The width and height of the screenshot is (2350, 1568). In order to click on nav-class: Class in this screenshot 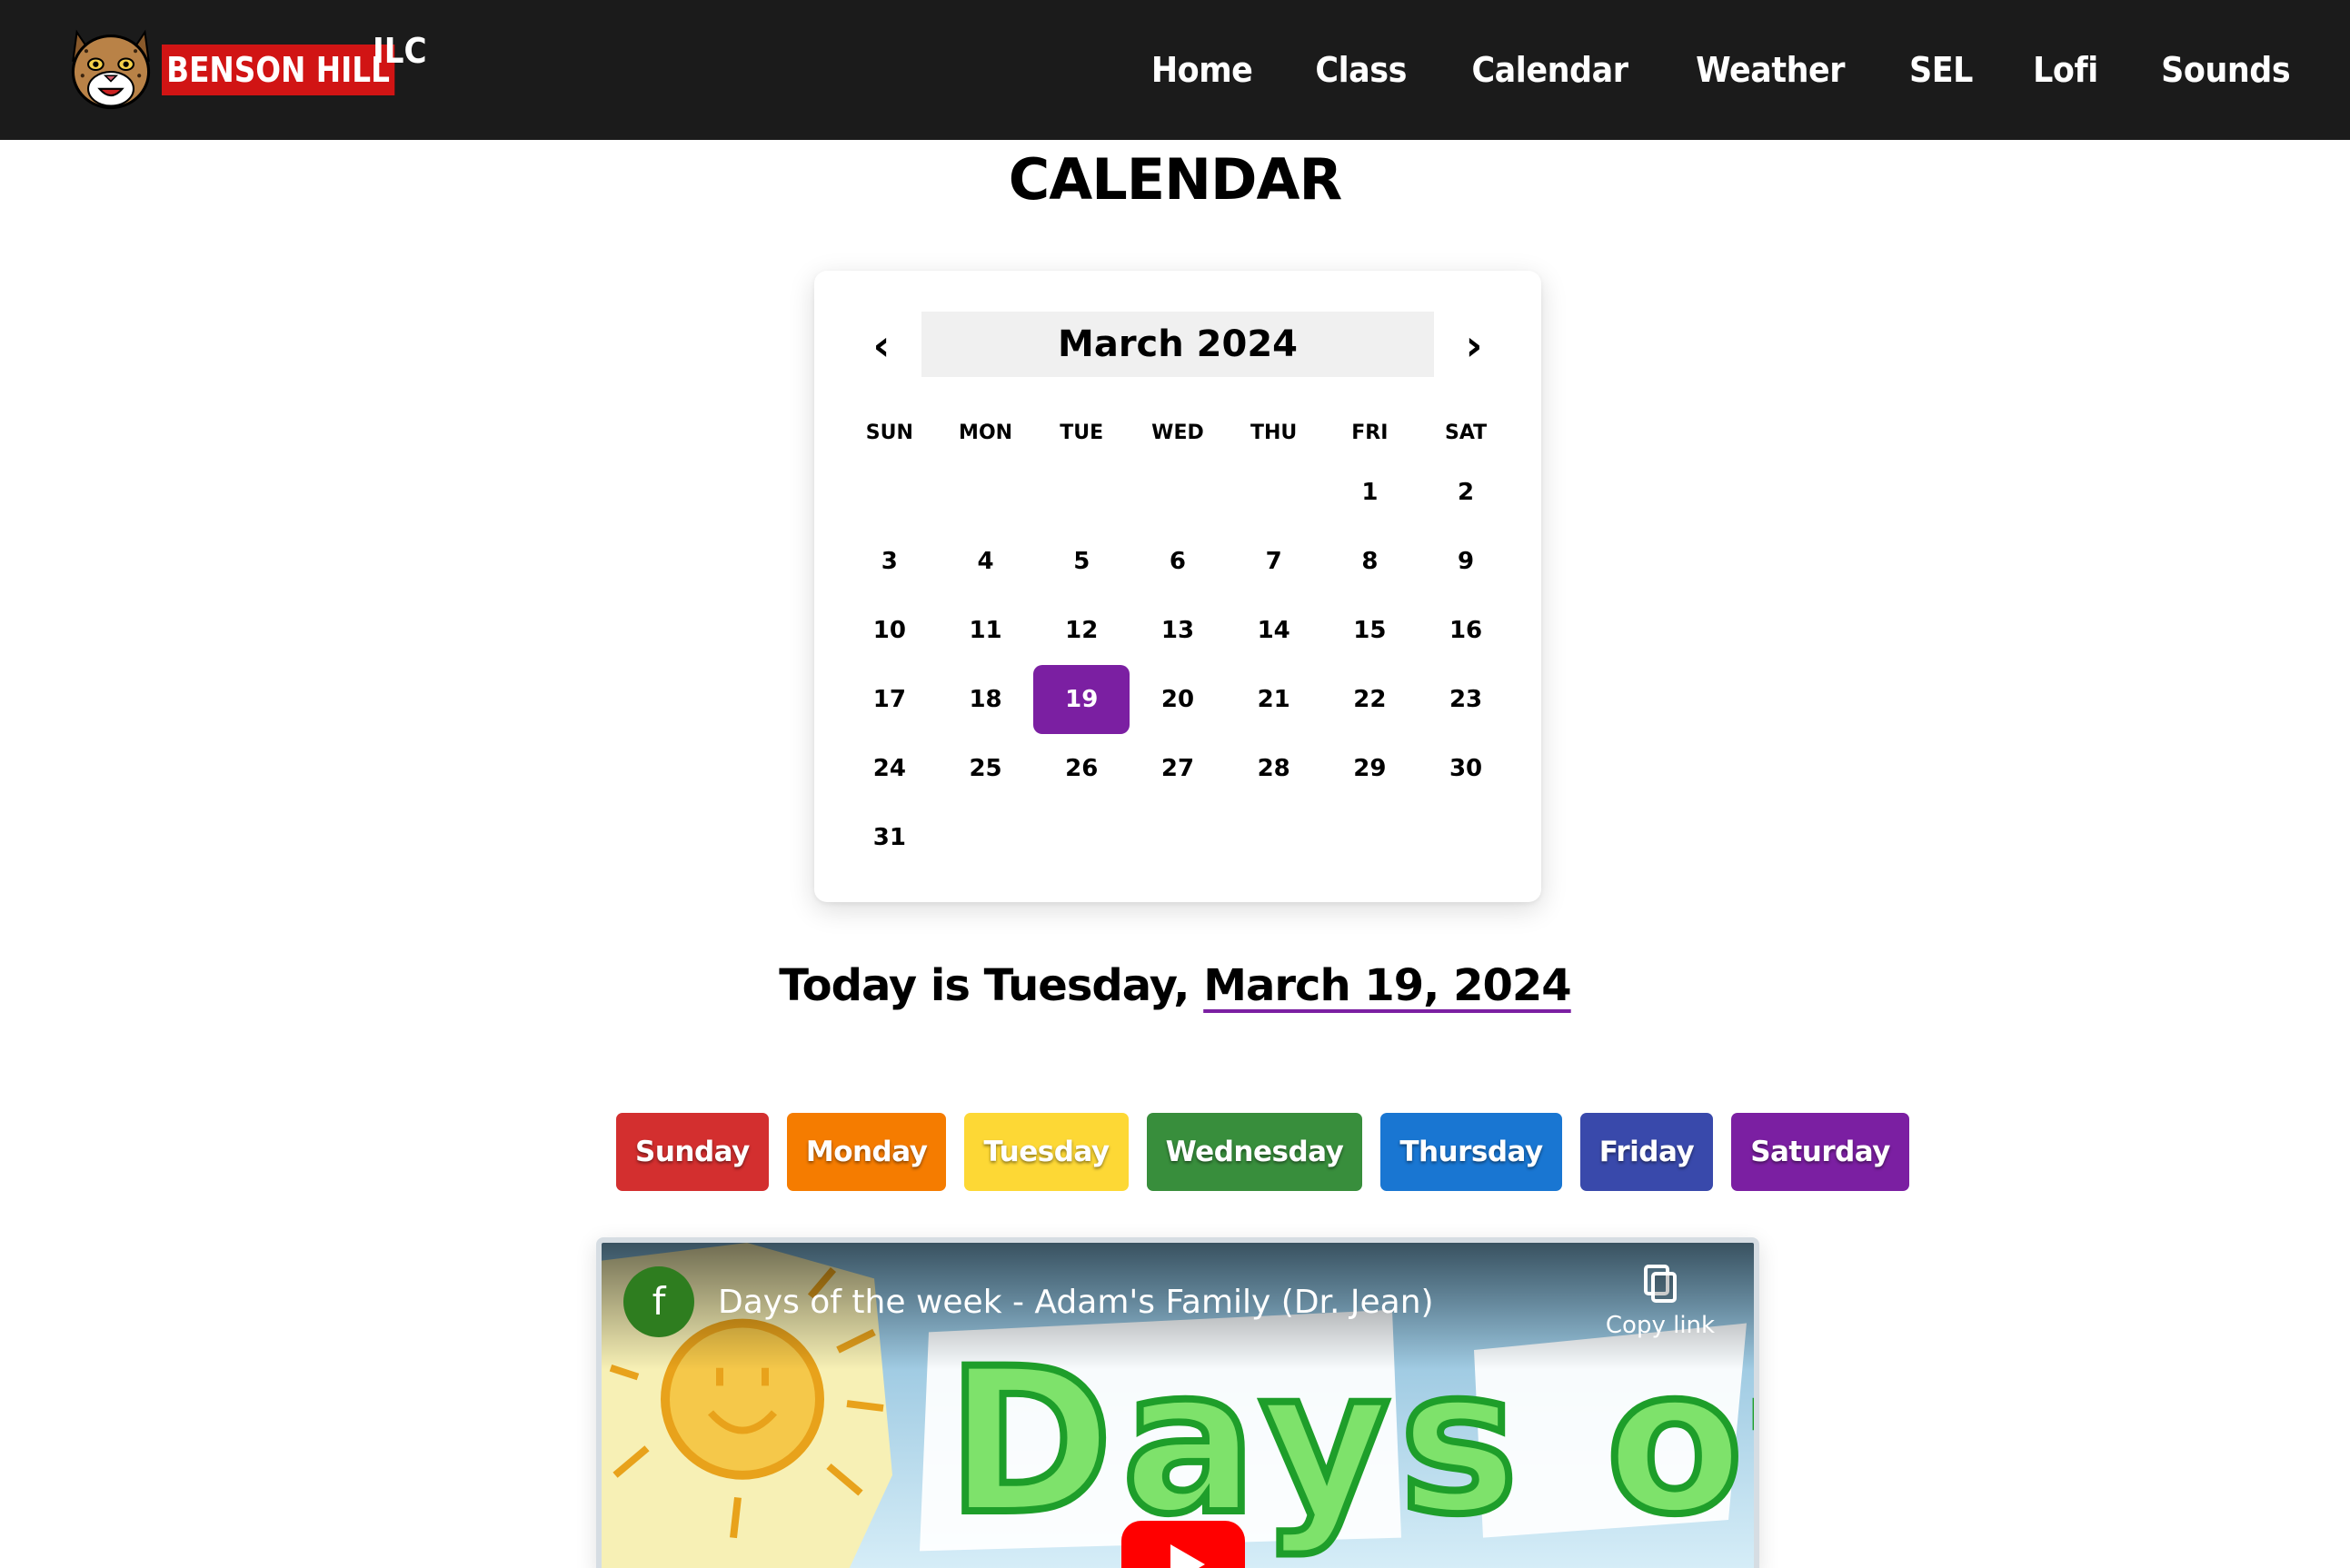, I will do `click(1362, 70)`.